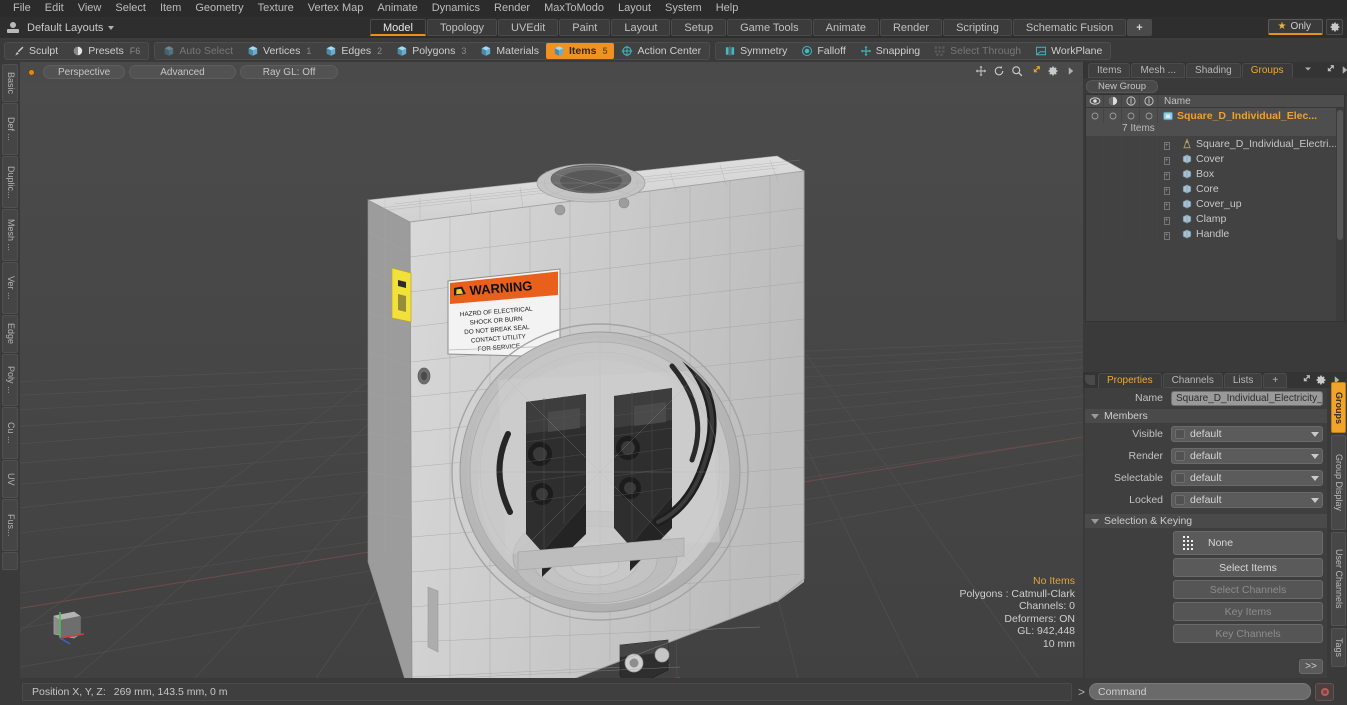 This screenshot has width=1347, height=705. Describe the element at coordinates (1248, 543) in the screenshot. I see `selection-mode-button: None` at that location.